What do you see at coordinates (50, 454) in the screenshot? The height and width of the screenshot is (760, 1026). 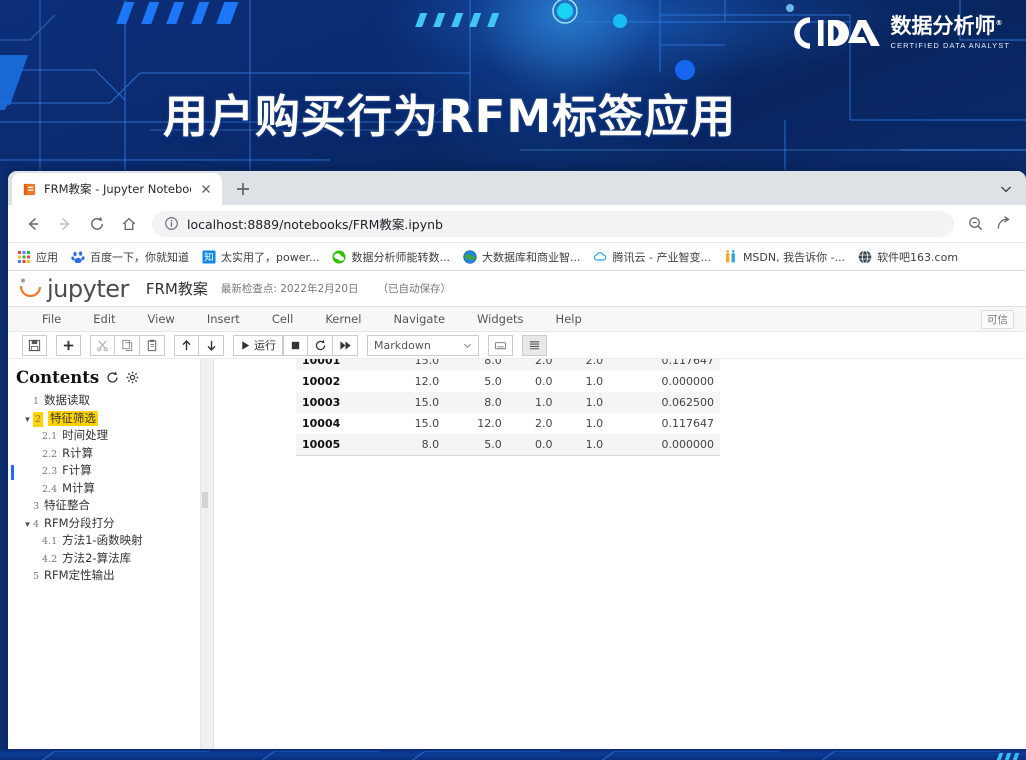 I see `toc-number: 2.2` at bounding box center [50, 454].